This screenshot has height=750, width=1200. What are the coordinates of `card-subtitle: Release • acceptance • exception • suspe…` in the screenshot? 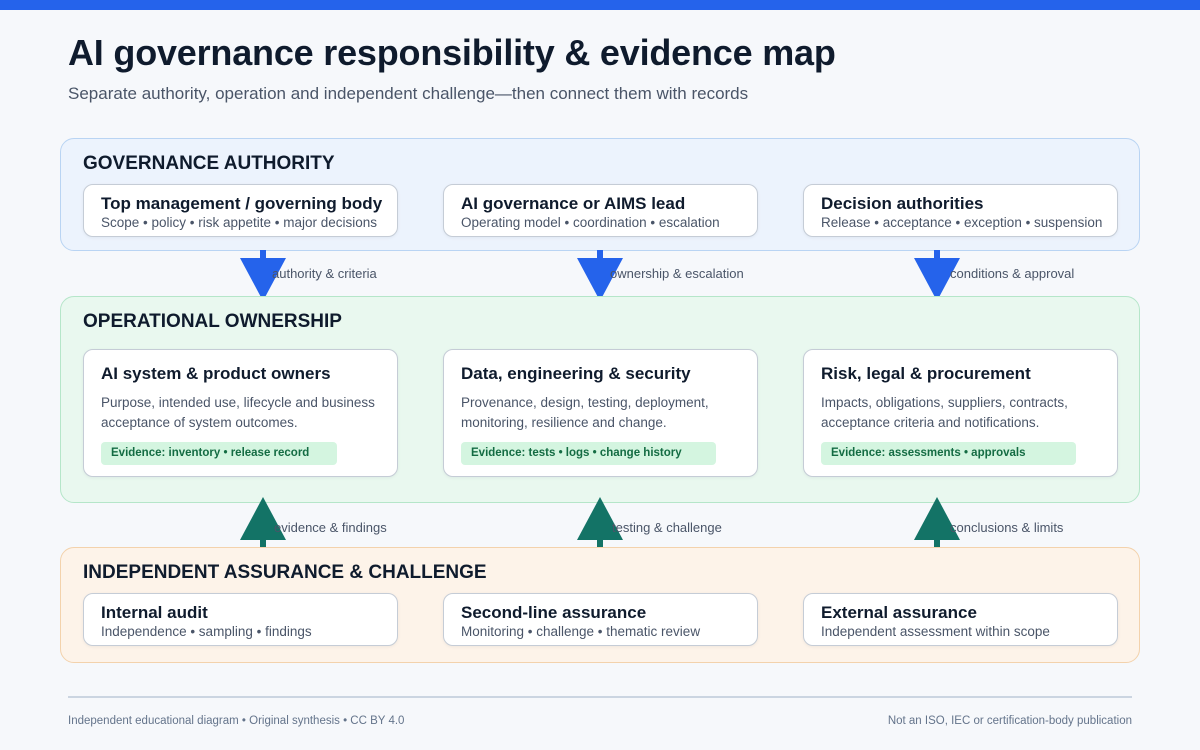 It's located at (962, 222).